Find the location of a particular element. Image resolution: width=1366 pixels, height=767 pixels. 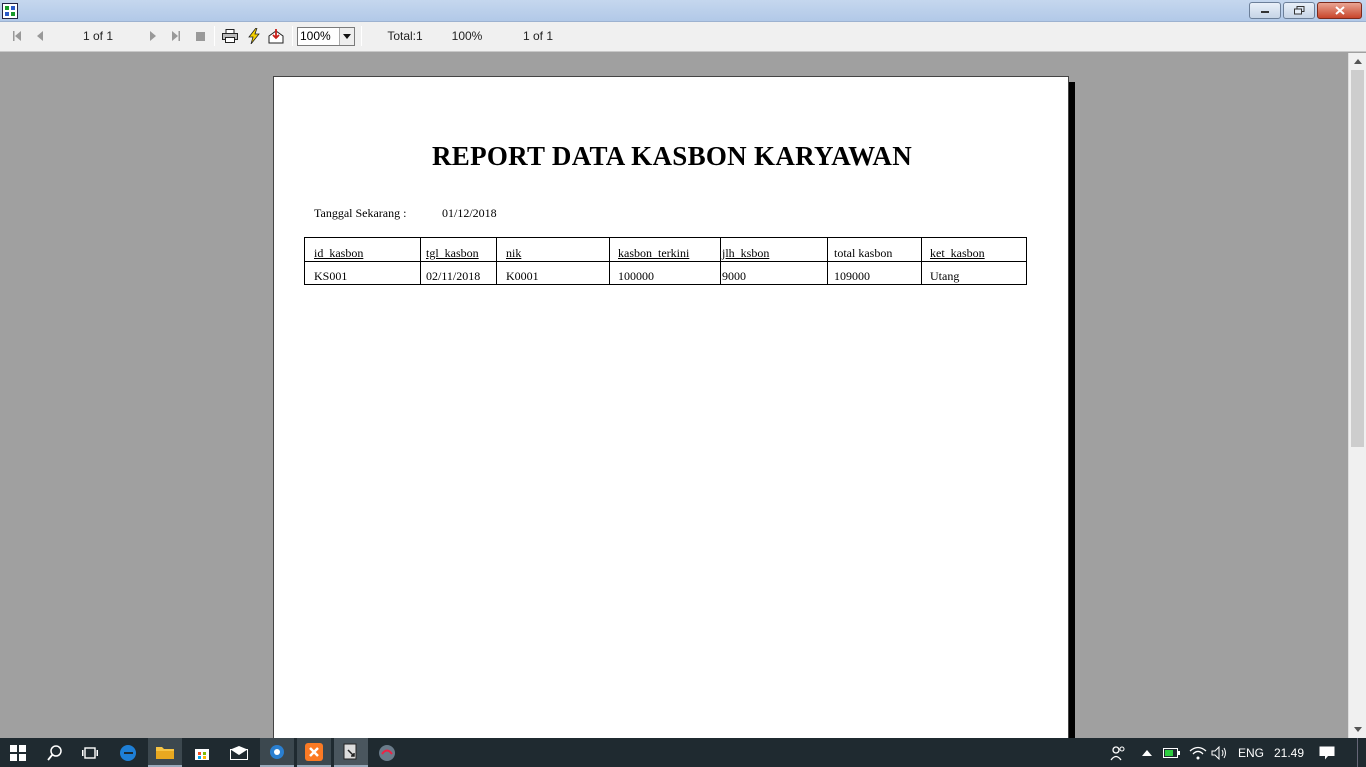

people-icon is located at coordinates (1117, 752).